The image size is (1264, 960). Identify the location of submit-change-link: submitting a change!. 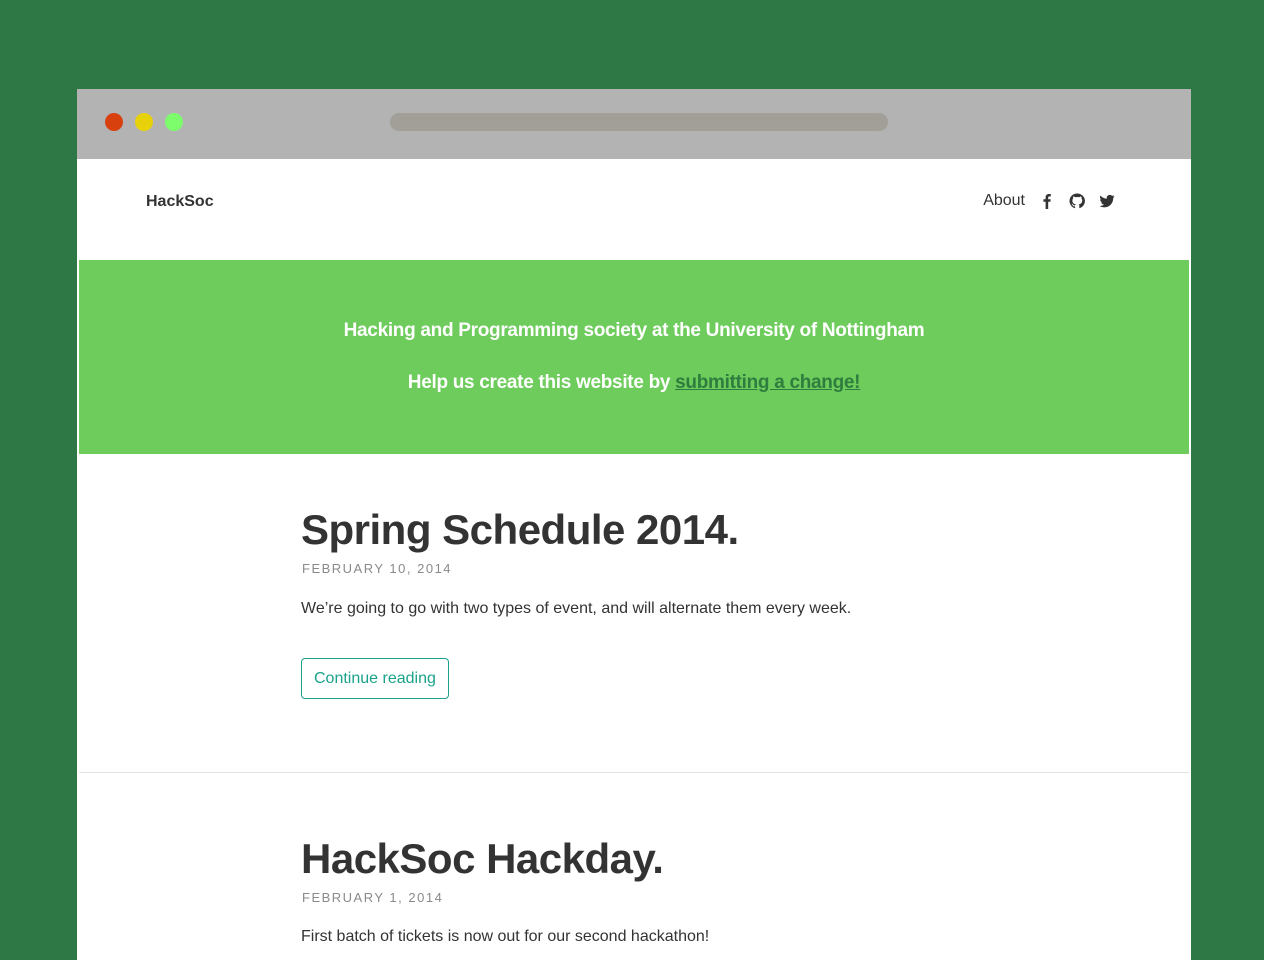
(767, 382).